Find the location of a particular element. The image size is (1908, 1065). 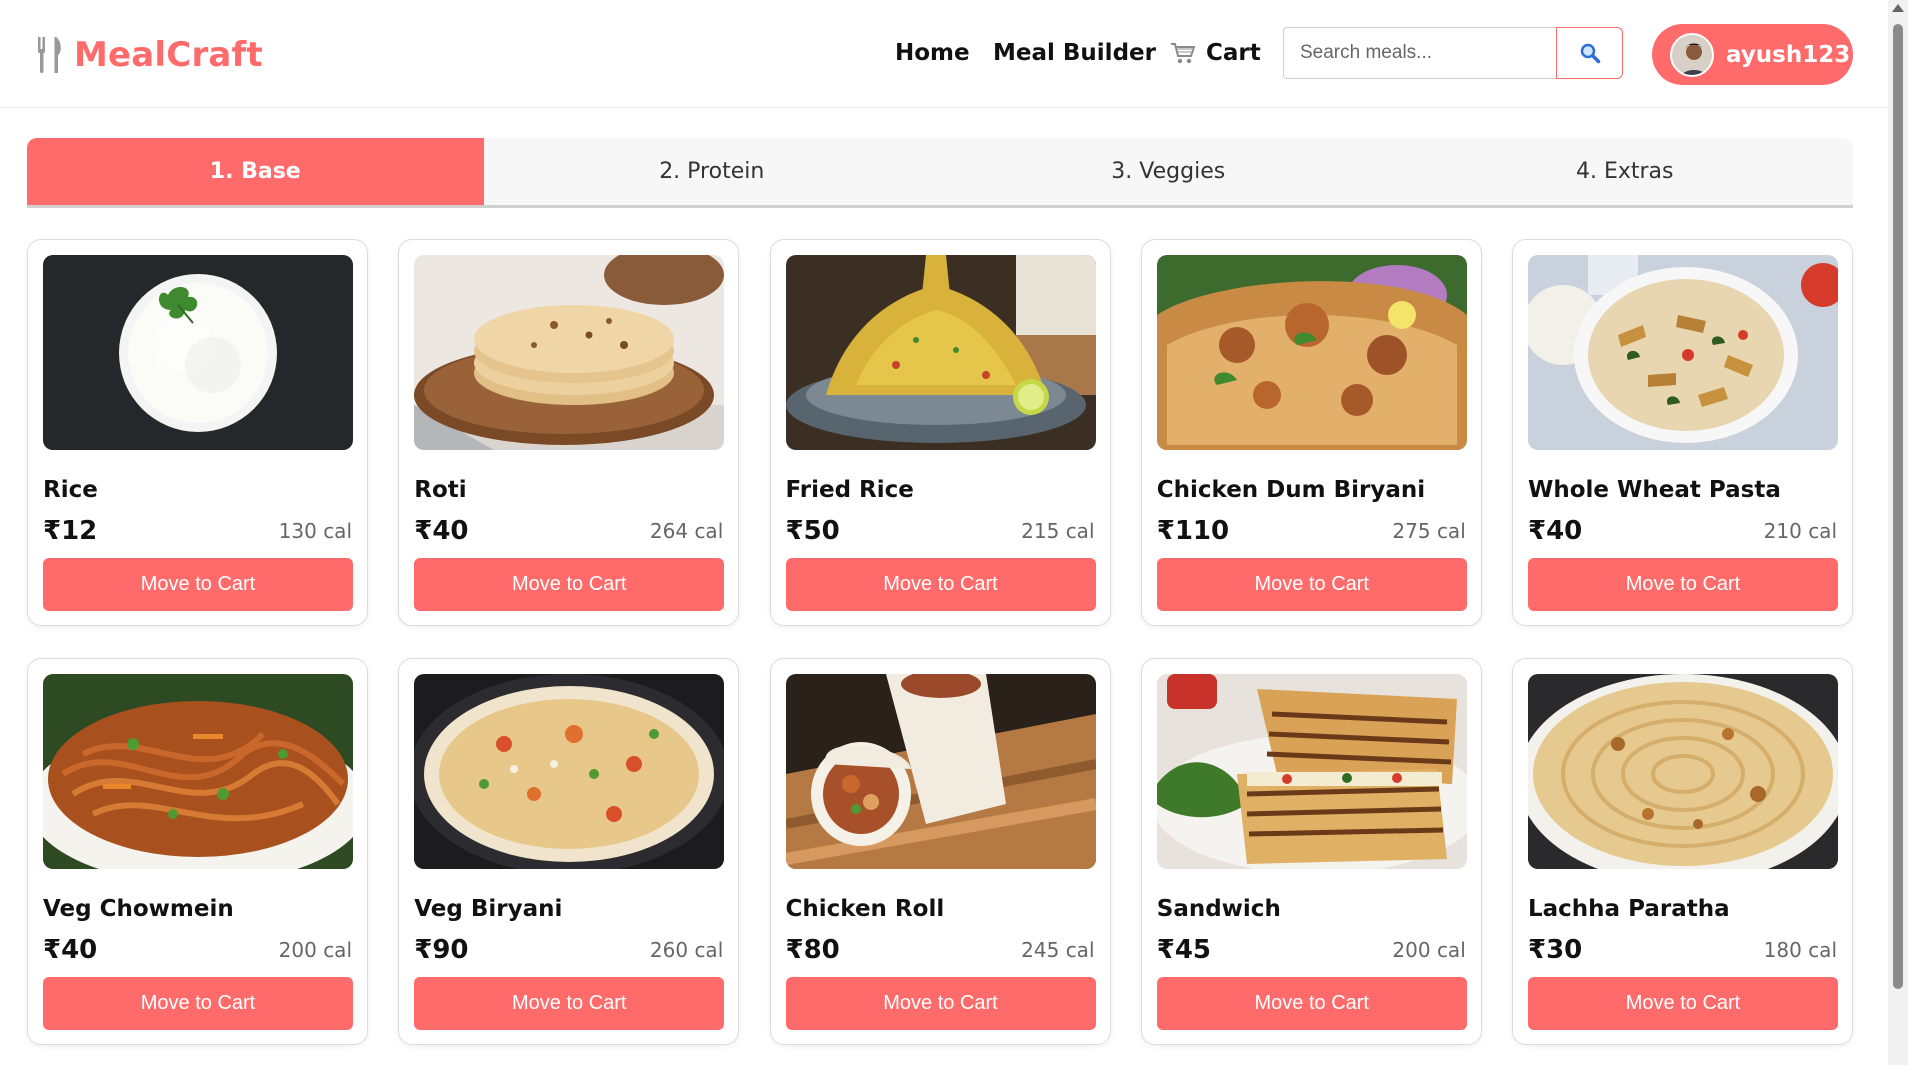

meal-name: Veg Biryani is located at coordinates (488, 909).